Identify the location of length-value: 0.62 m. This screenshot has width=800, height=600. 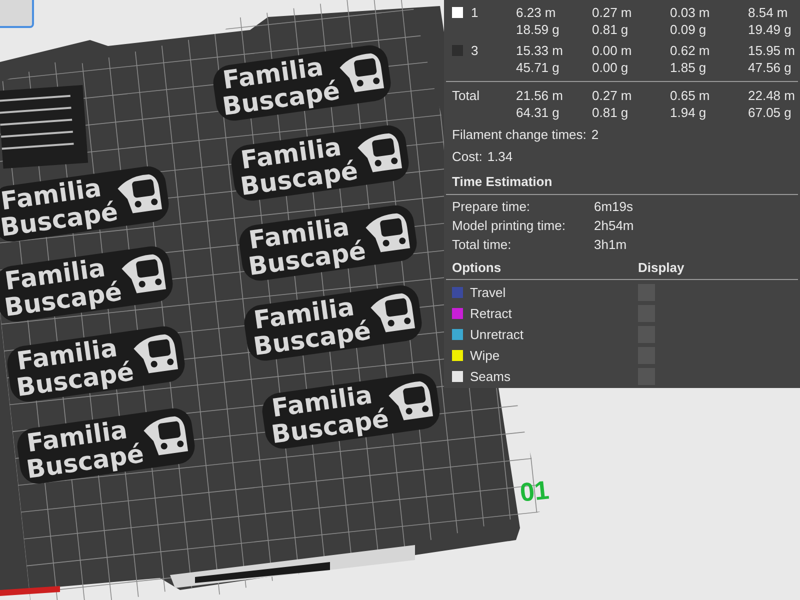
(690, 50).